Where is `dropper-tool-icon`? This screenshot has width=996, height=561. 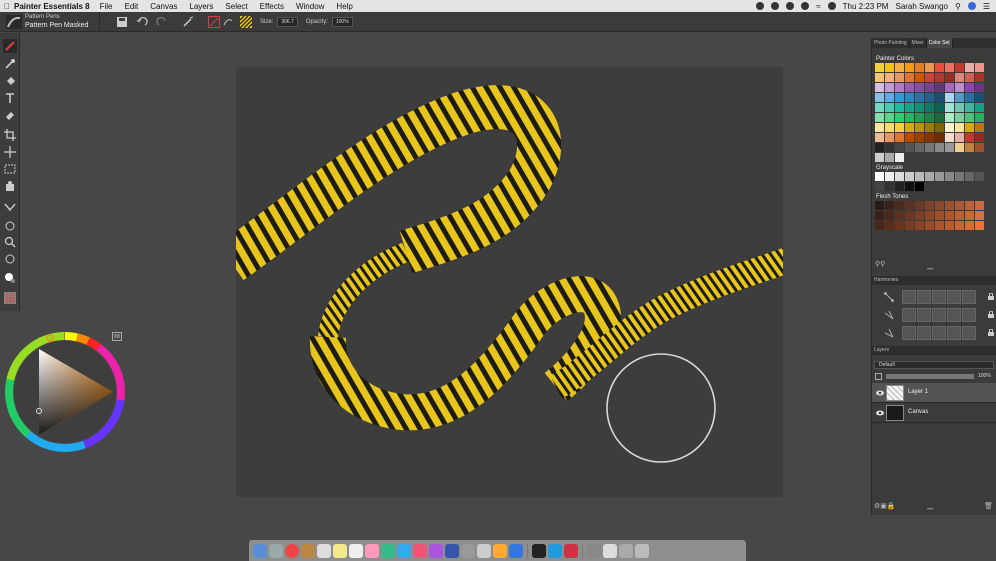
dropper-tool-icon is located at coordinates (10, 64).